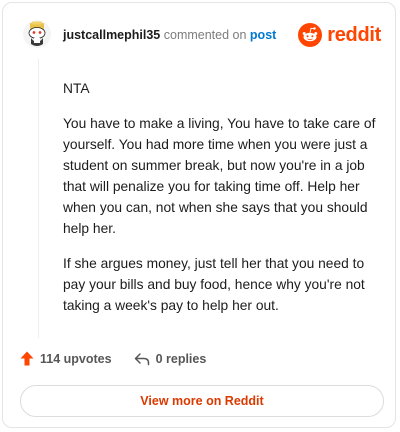  I want to click on post-link: post, so click(263, 35).